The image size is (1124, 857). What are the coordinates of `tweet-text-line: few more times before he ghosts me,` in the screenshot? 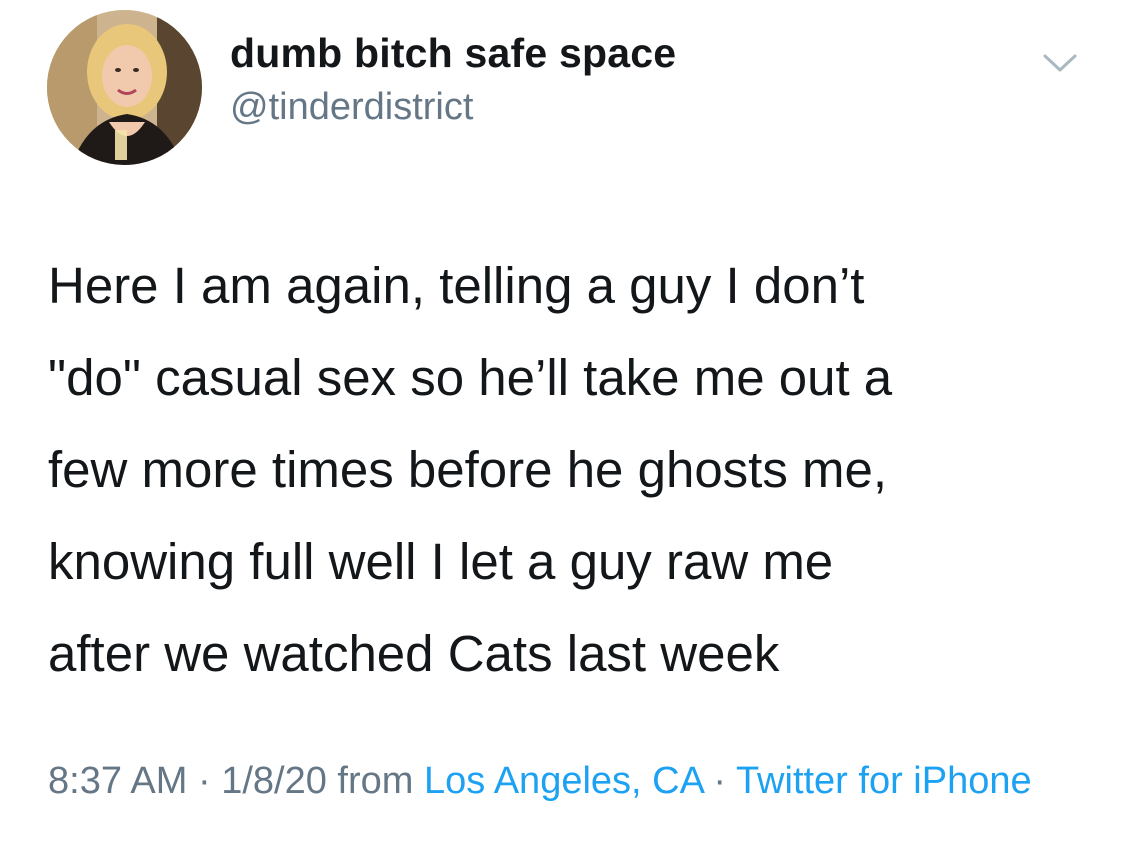 It's located at (468, 469).